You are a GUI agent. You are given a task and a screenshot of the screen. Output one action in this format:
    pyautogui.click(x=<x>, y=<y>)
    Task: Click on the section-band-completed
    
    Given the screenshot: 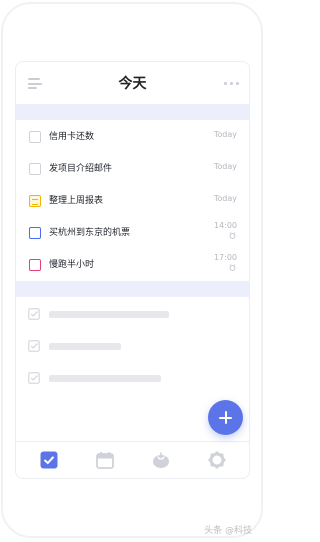 What is the action you would take?
    pyautogui.click(x=132, y=289)
    